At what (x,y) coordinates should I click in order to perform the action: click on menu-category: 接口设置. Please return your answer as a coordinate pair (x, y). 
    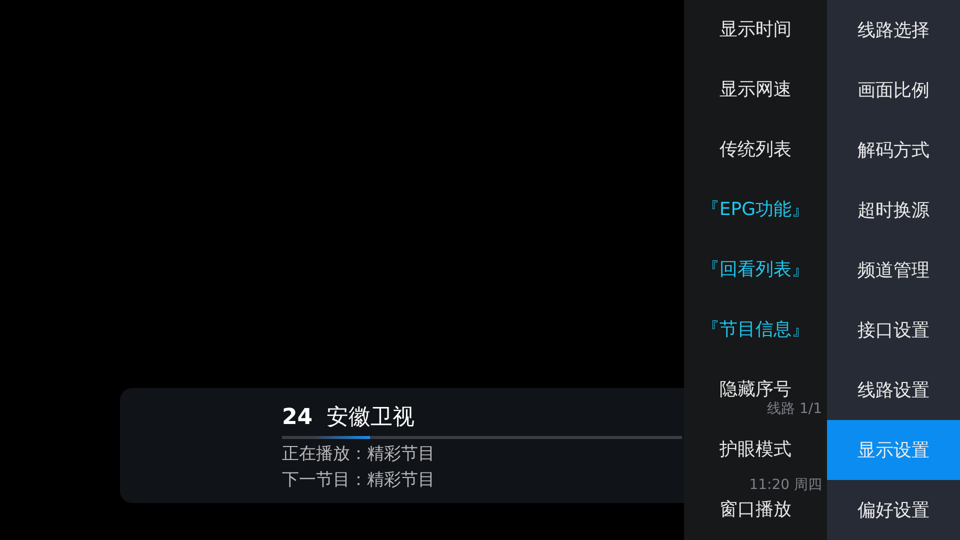
    Looking at the image, I should click on (893, 330).